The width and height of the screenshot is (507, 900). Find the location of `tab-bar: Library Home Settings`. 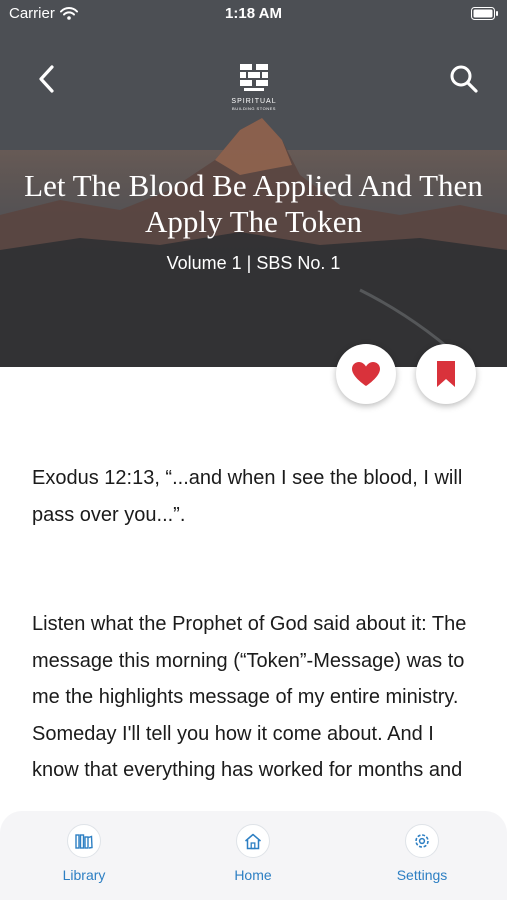

tab-bar: Library Home Settings is located at coordinates (253, 855).